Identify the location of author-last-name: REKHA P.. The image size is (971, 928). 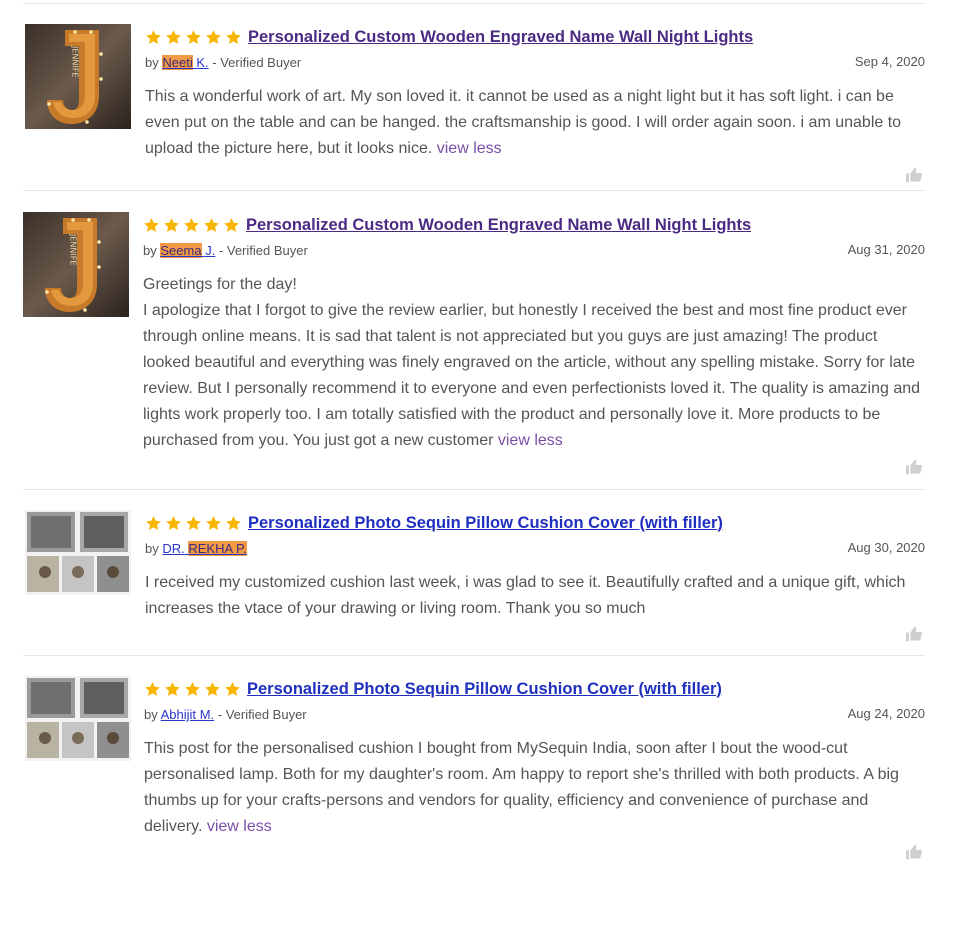
(217, 548).